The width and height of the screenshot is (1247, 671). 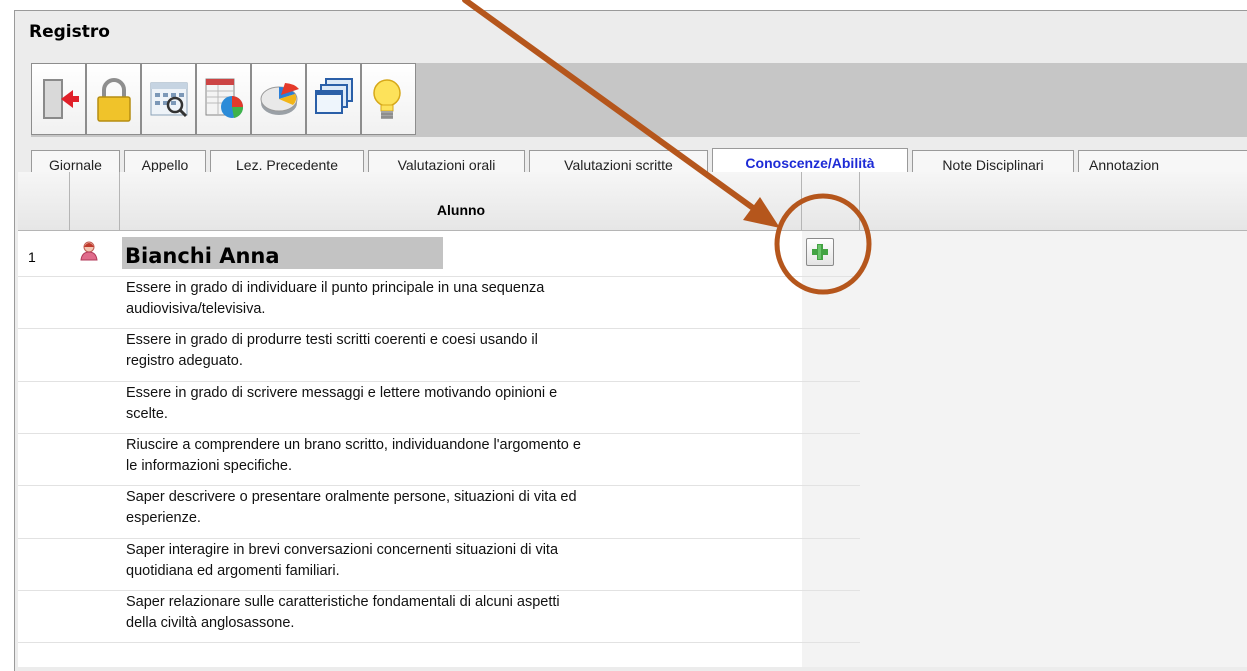 I want to click on title-bar: Registro, so click(x=631, y=35).